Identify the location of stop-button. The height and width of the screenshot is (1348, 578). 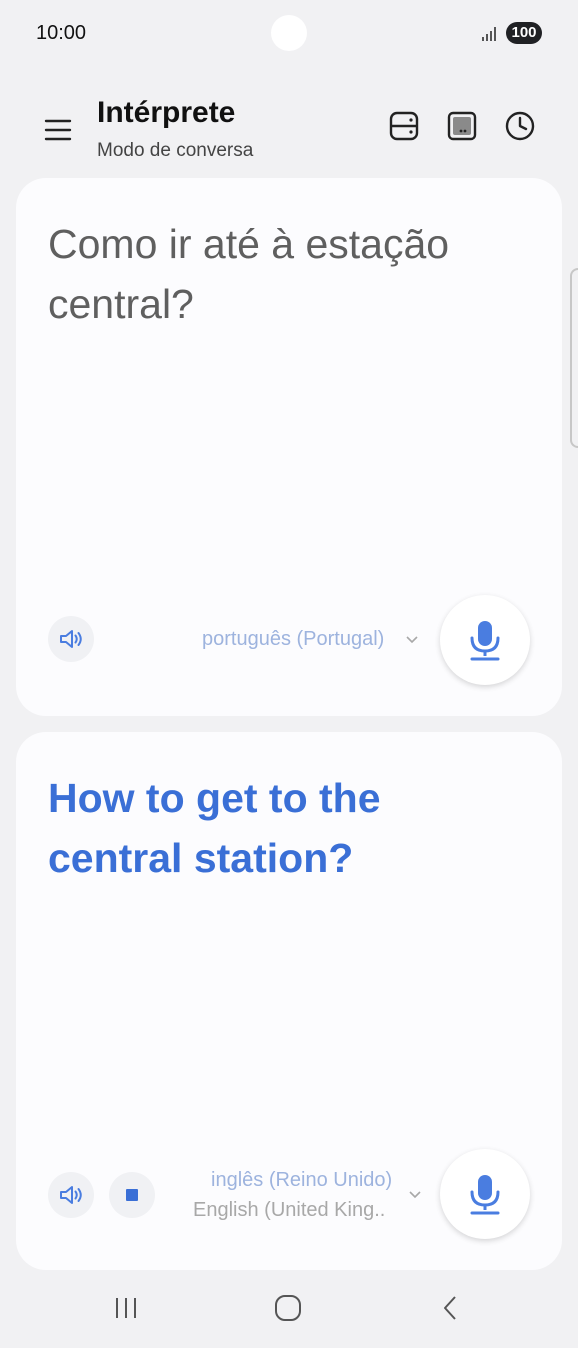
(132, 1195).